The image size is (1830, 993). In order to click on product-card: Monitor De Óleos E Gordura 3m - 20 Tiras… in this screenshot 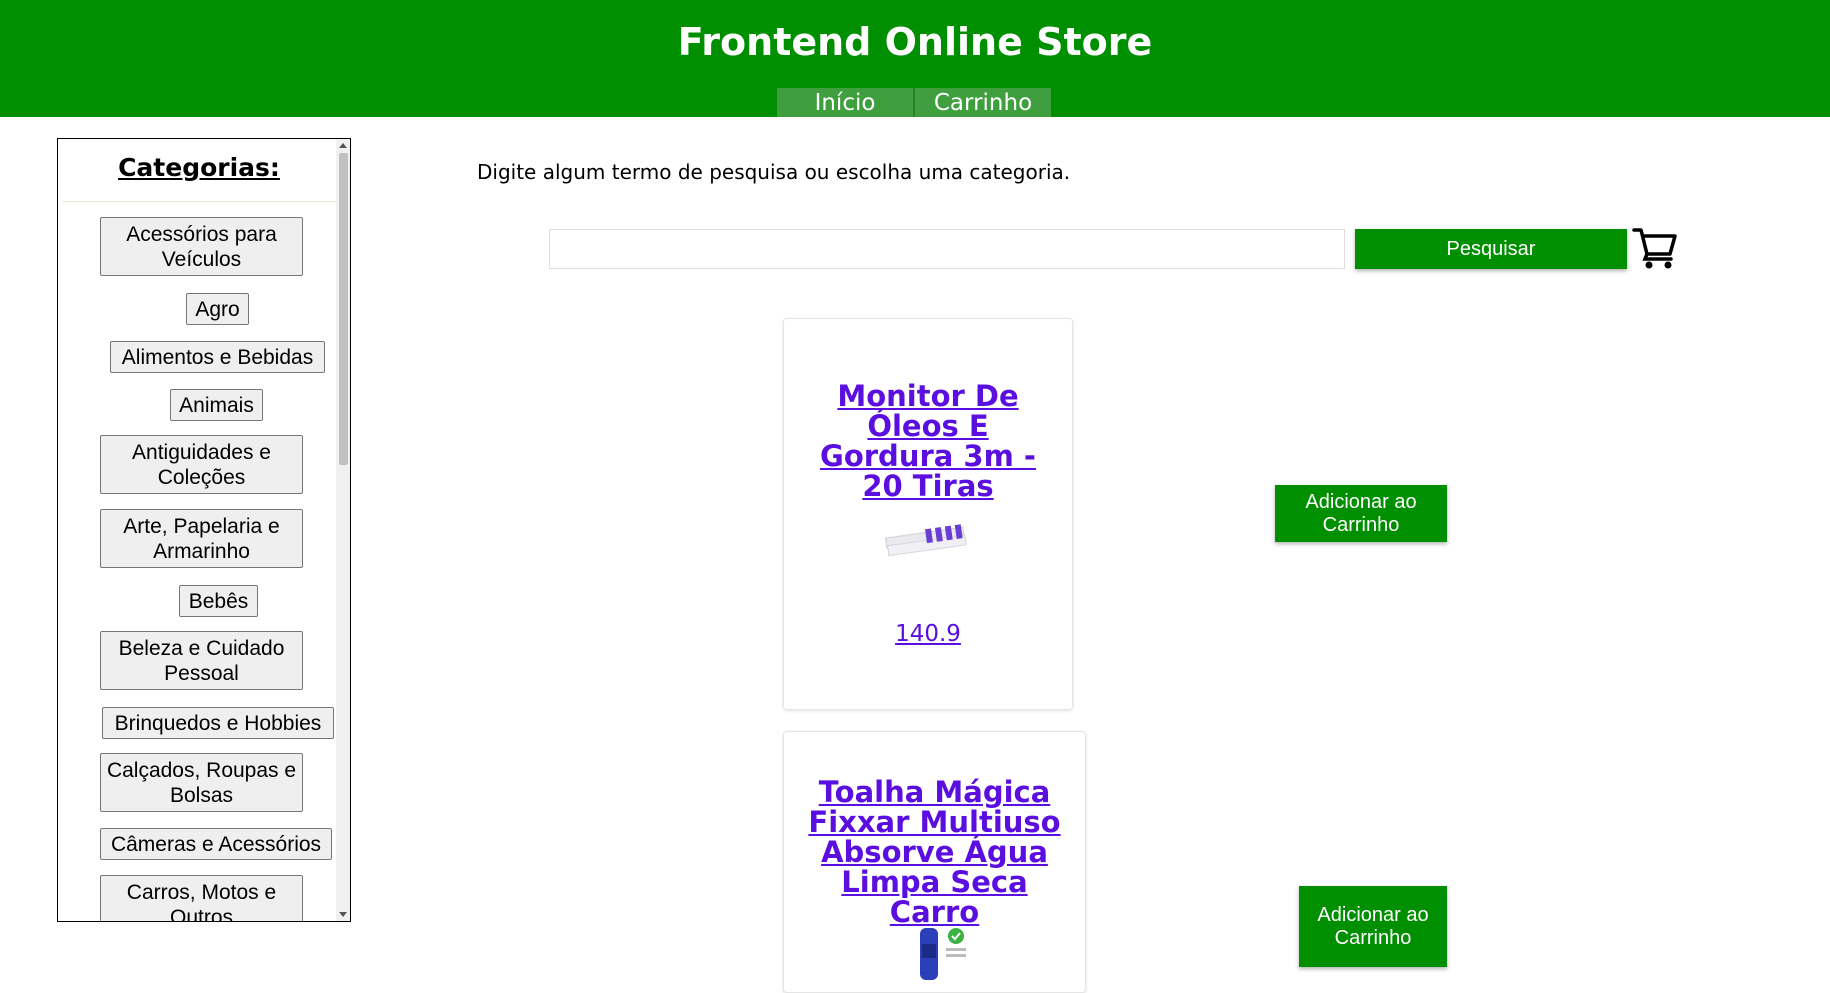, I will do `click(928, 514)`.